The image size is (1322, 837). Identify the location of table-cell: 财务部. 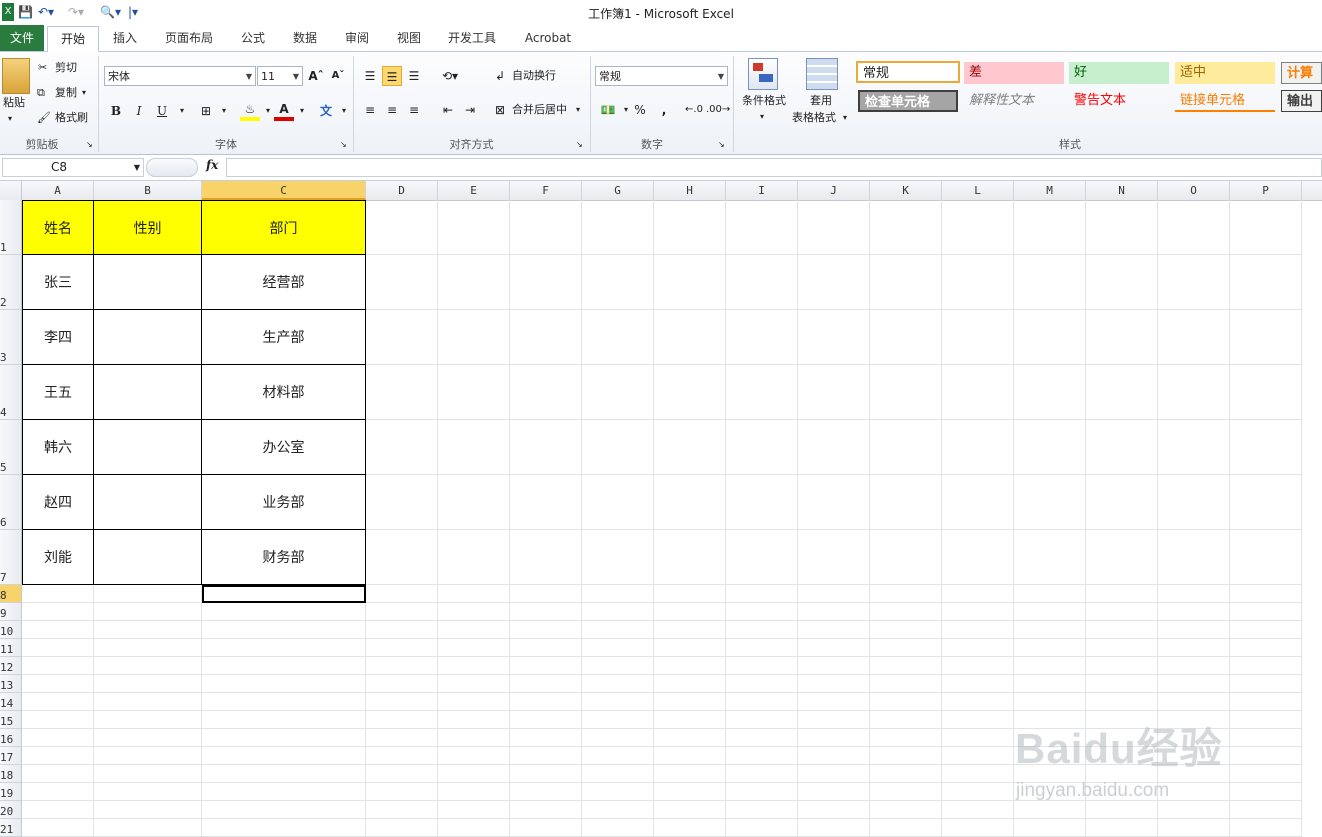
(284, 557).